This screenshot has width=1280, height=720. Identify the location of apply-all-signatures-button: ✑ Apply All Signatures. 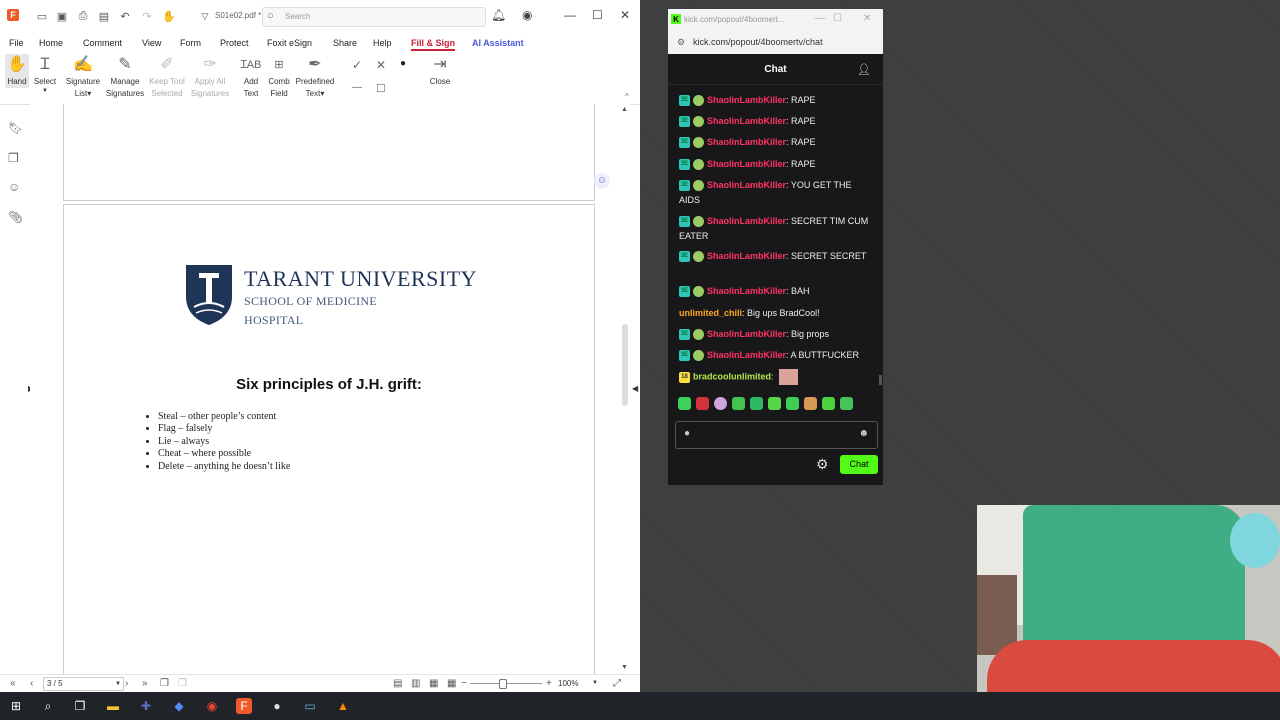
(210, 77).